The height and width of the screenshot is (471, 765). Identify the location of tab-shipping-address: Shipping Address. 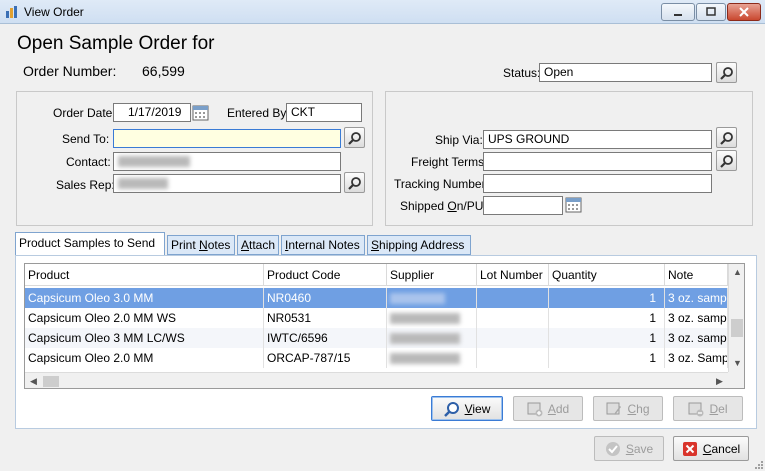
(419, 245).